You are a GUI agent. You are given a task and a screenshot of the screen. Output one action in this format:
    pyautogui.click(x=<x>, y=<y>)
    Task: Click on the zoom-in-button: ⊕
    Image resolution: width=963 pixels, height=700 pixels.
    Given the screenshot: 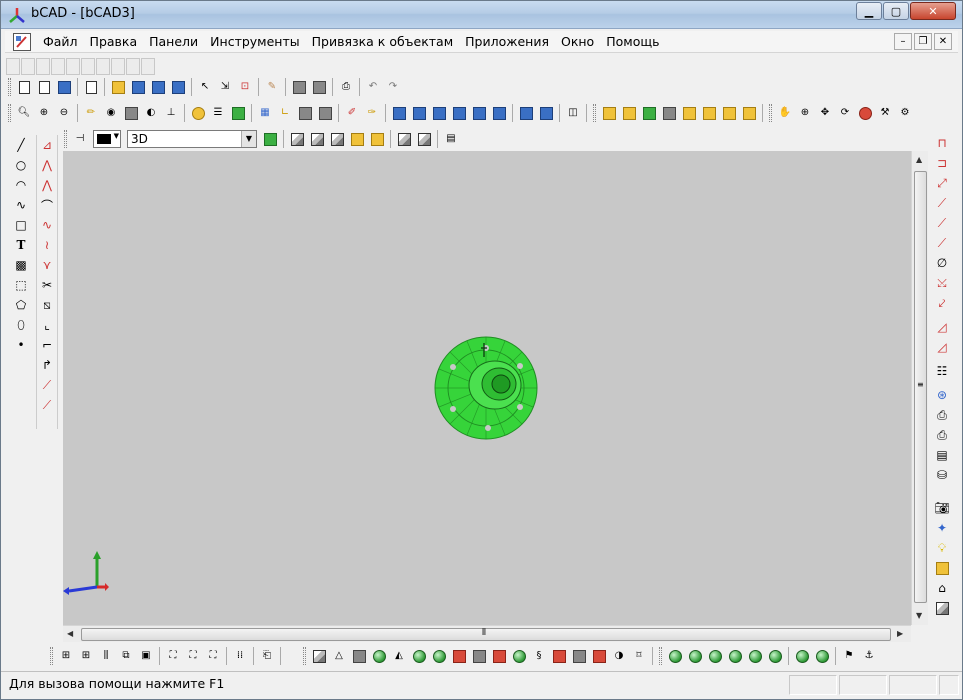 What is the action you would take?
    pyautogui.click(x=44, y=113)
    